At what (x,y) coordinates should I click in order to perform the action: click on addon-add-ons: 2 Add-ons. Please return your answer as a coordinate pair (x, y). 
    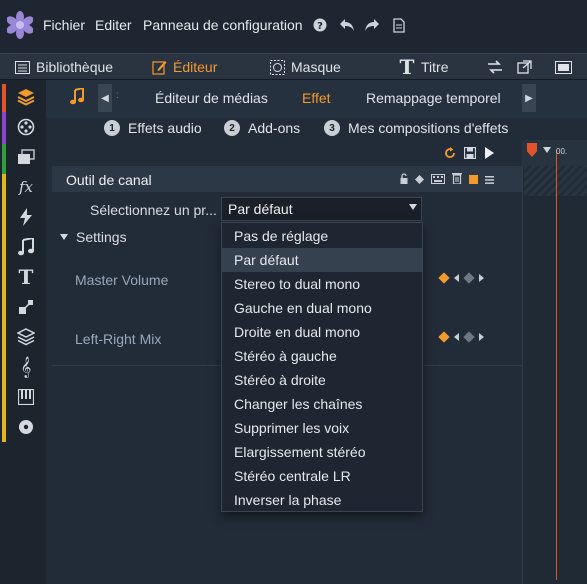
    Looking at the image, I should click on (262, 128).